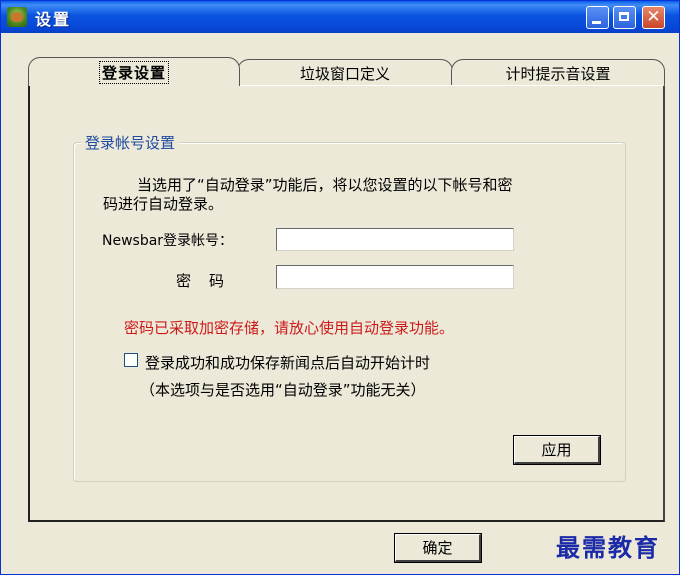  I want to click on tab-login-settings: 登录设置, so click(134, 71).